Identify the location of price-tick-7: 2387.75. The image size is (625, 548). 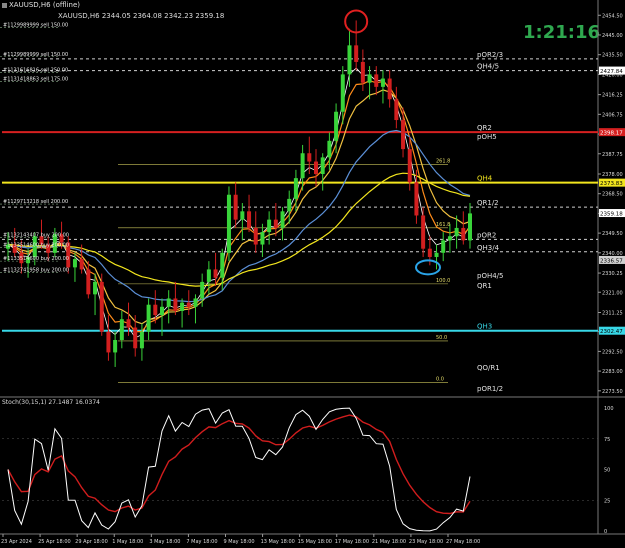
(612, 155).